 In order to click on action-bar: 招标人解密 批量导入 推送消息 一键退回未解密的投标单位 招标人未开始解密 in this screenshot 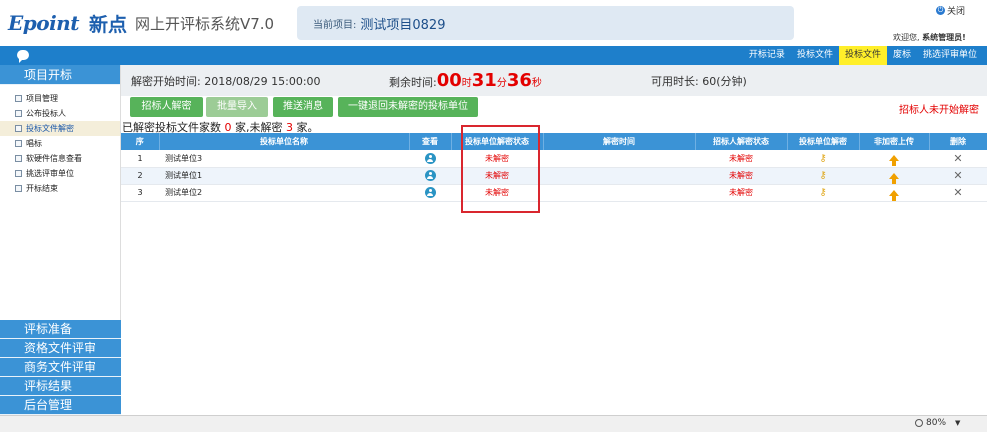, I will do `click(554, 107)`.